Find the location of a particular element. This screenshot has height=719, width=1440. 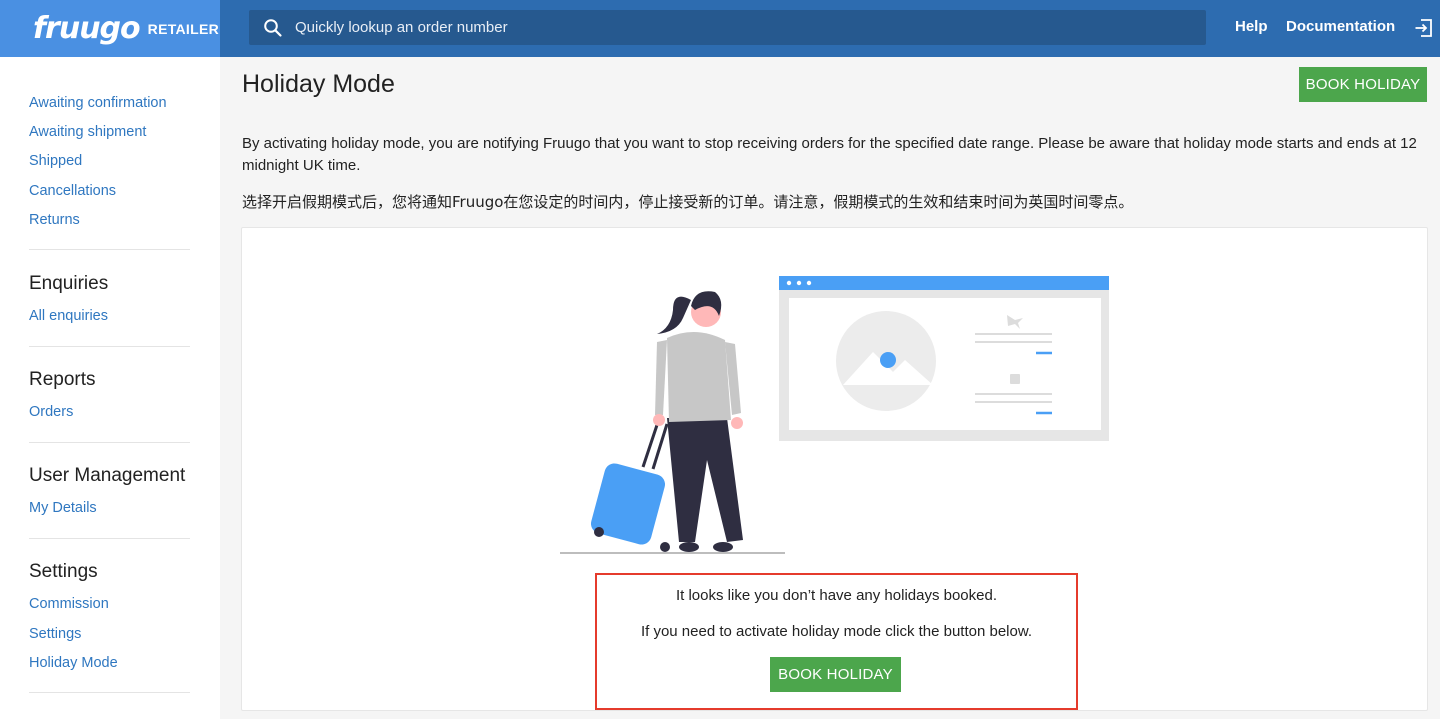

logout-icon is located at coordinates (1424, 28).